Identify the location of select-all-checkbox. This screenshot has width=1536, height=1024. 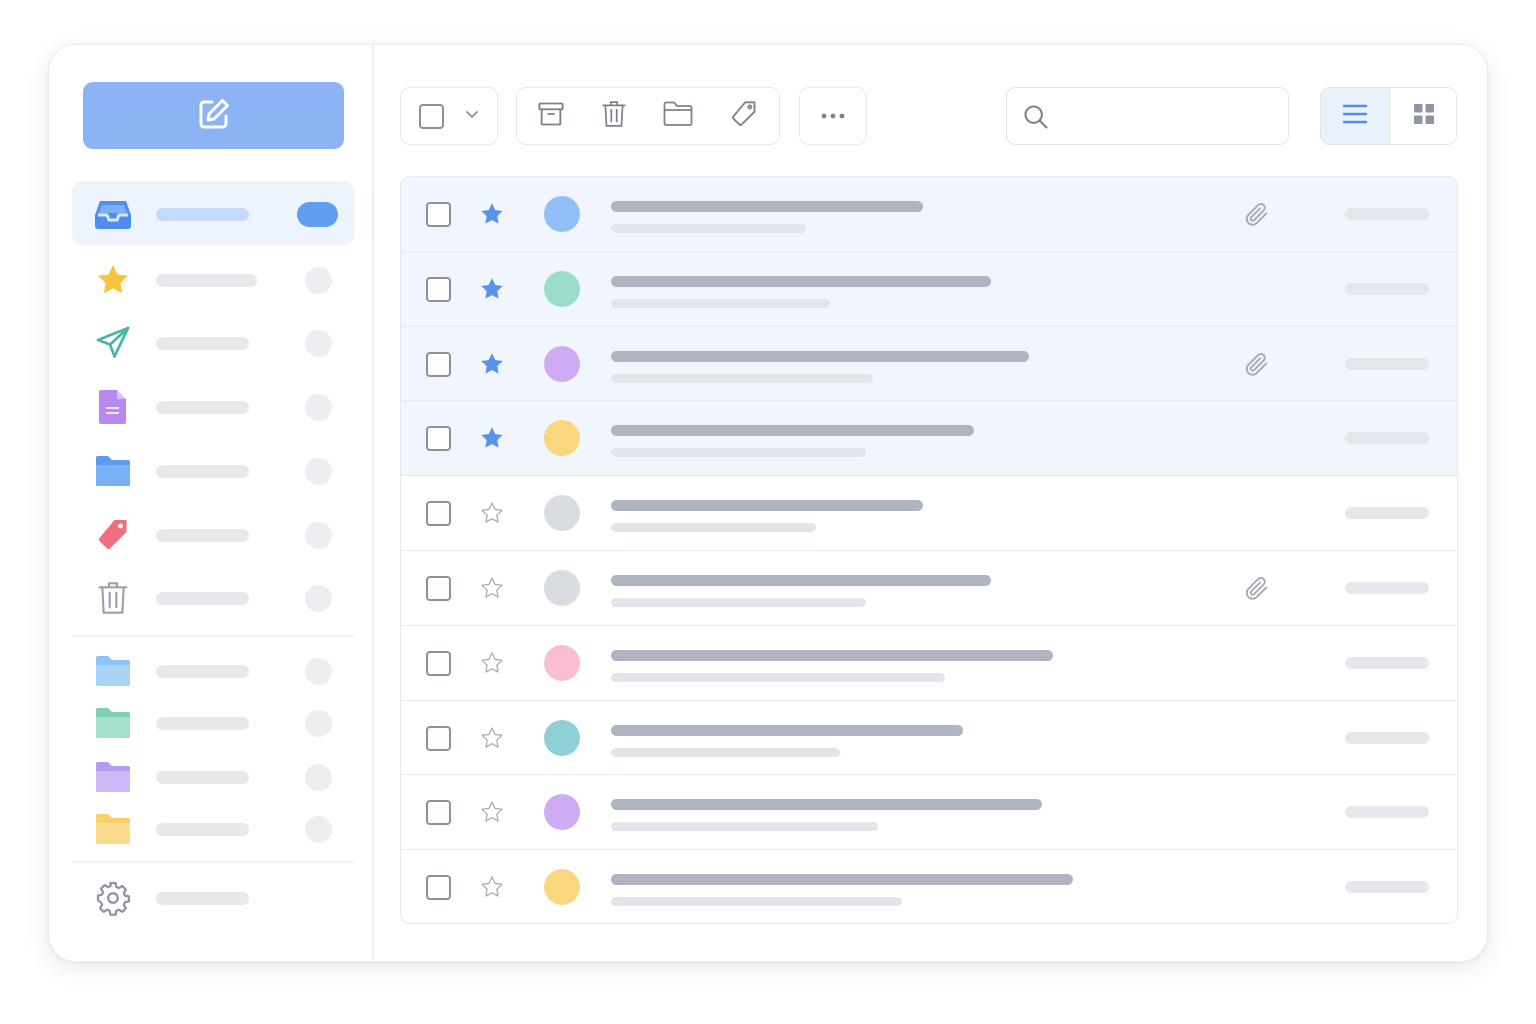
(431, 116).